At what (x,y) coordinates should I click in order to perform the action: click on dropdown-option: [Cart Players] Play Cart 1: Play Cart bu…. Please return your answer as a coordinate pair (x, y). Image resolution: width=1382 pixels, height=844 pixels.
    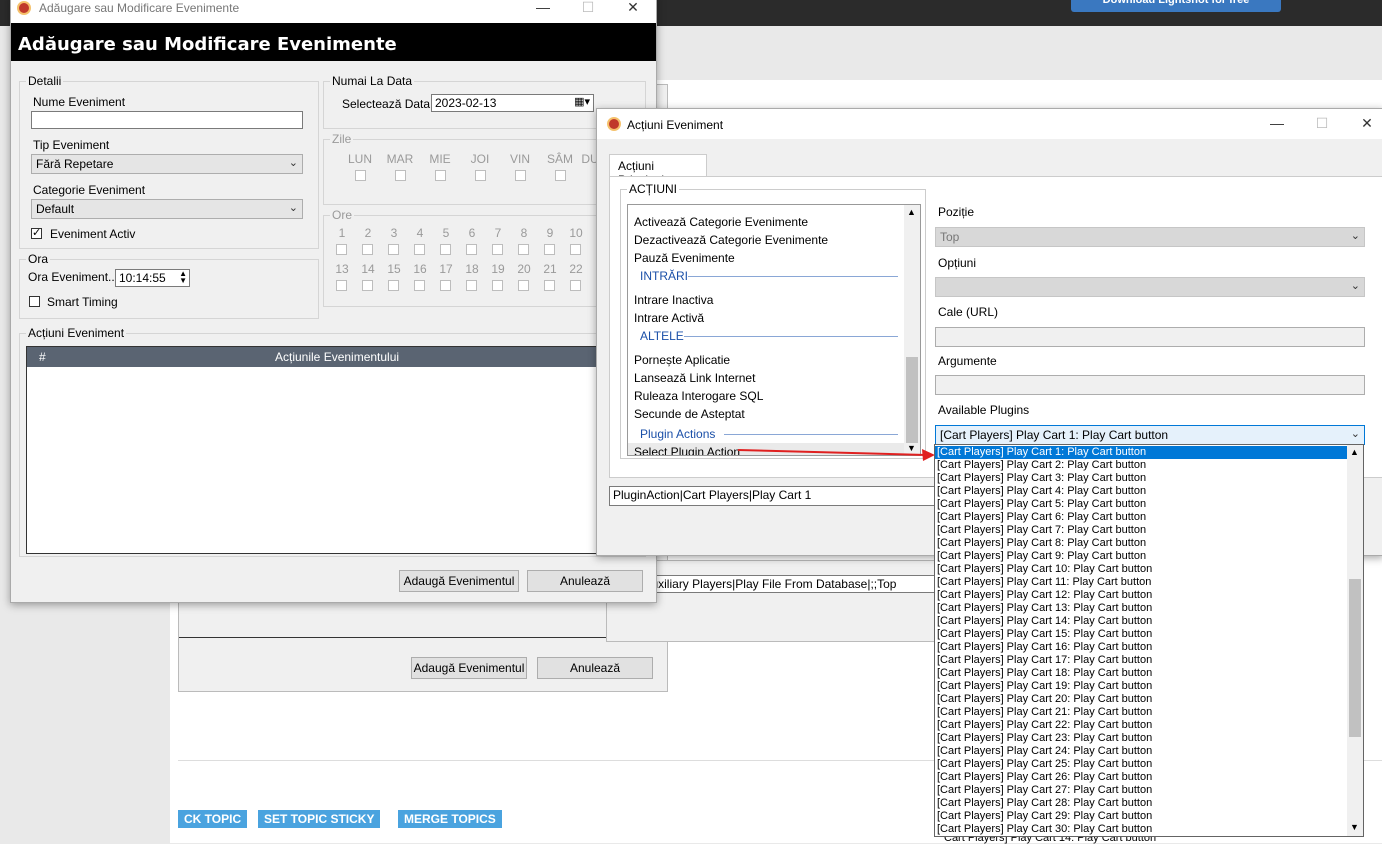
    Looking at the image, I should click on (1141, 452).